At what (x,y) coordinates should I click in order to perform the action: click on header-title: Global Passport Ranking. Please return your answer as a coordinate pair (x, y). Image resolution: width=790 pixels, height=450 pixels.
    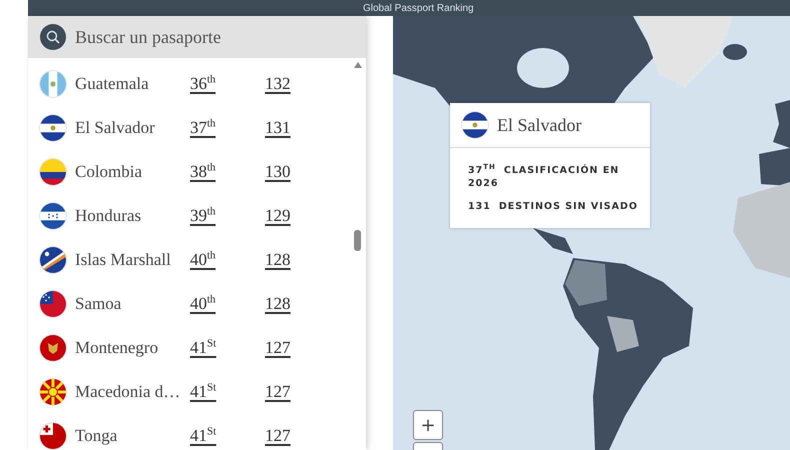
    Looking at the image, I should click on (418, 8).